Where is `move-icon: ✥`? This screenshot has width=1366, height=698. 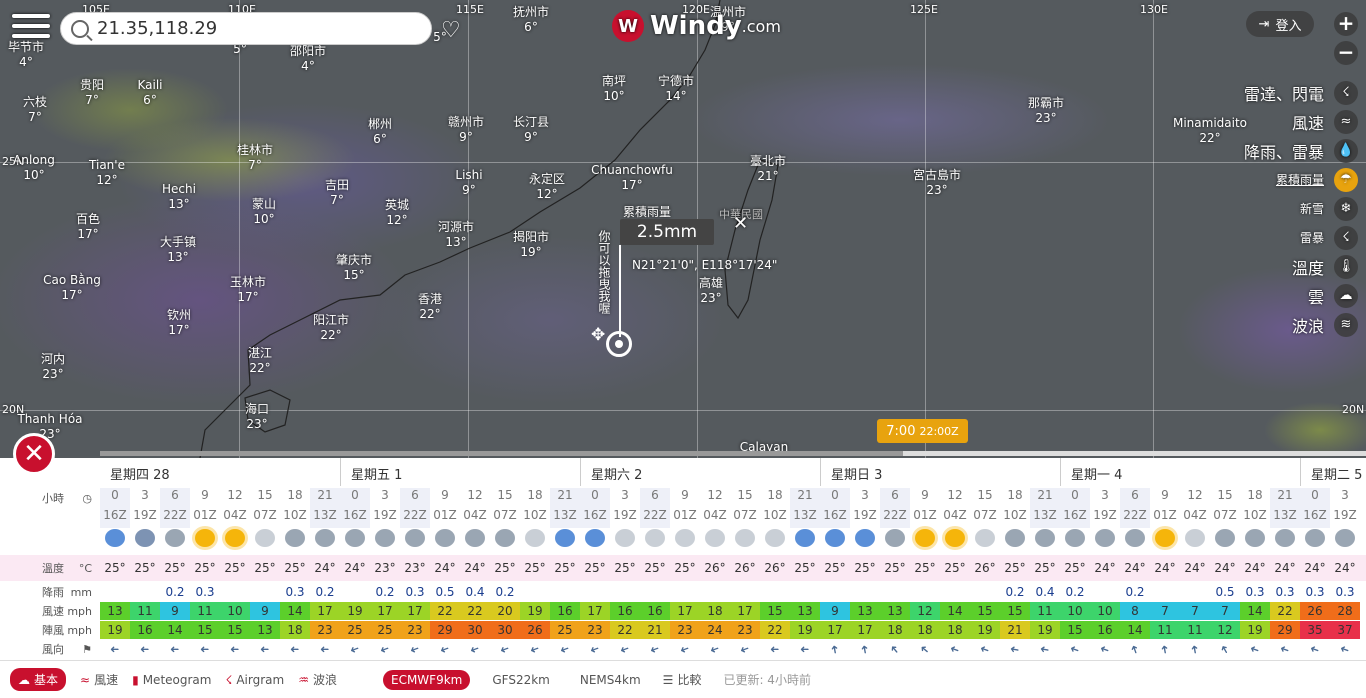
move-icon: ✥ is located at coordinates (598, 335).